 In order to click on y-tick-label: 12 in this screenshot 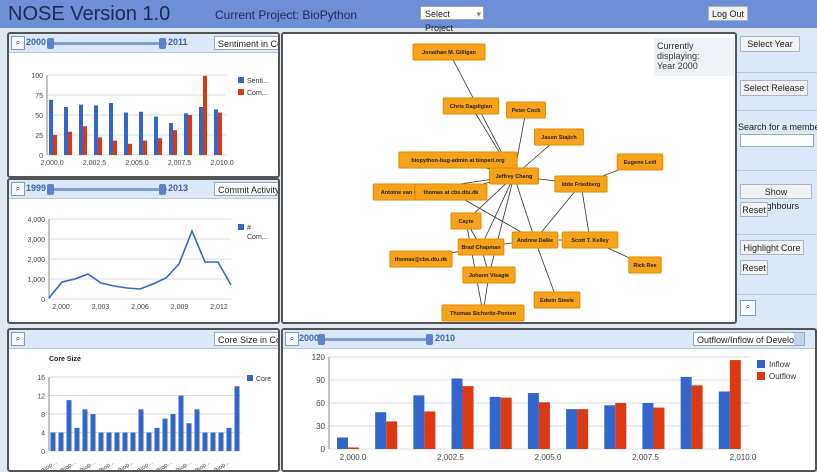, I will do `click(41, 397)`.